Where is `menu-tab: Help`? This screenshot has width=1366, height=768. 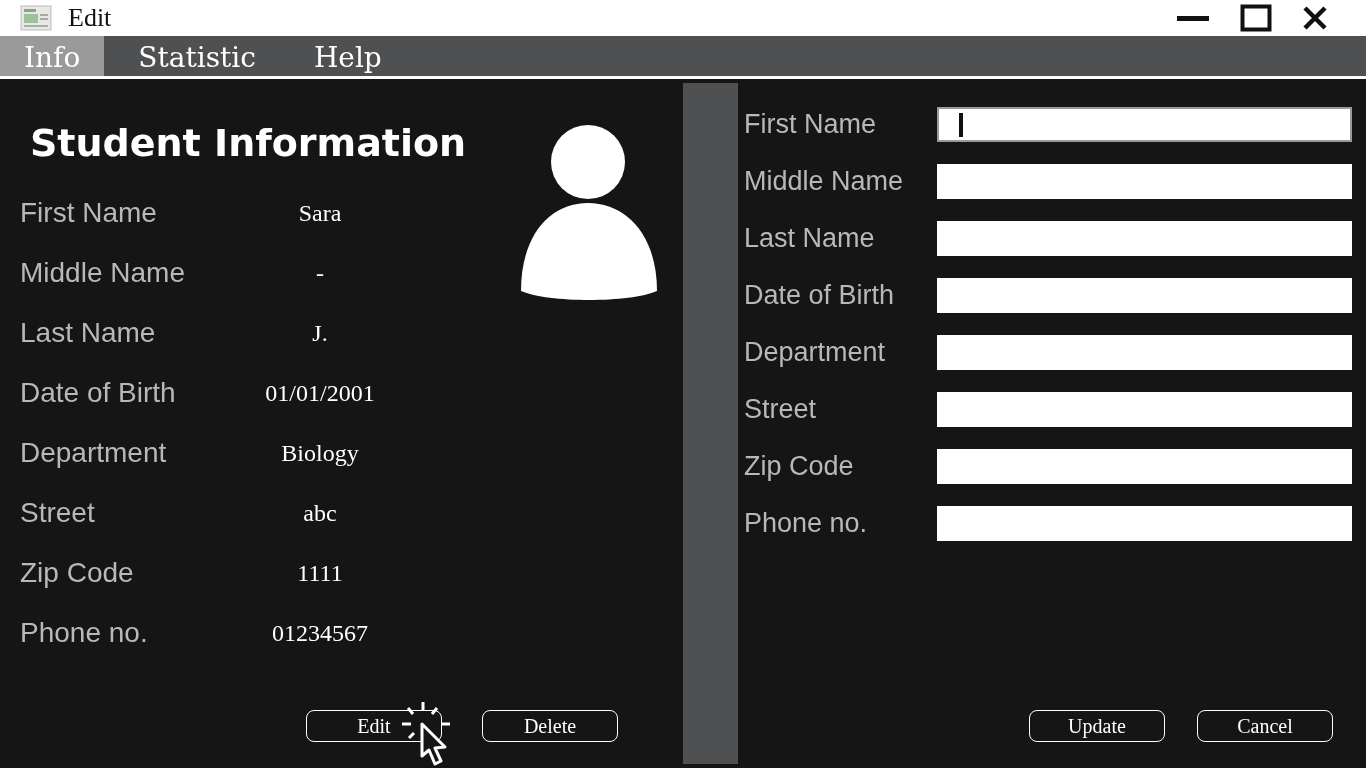 menu-tab: Help is located at coordinates (347, 56).